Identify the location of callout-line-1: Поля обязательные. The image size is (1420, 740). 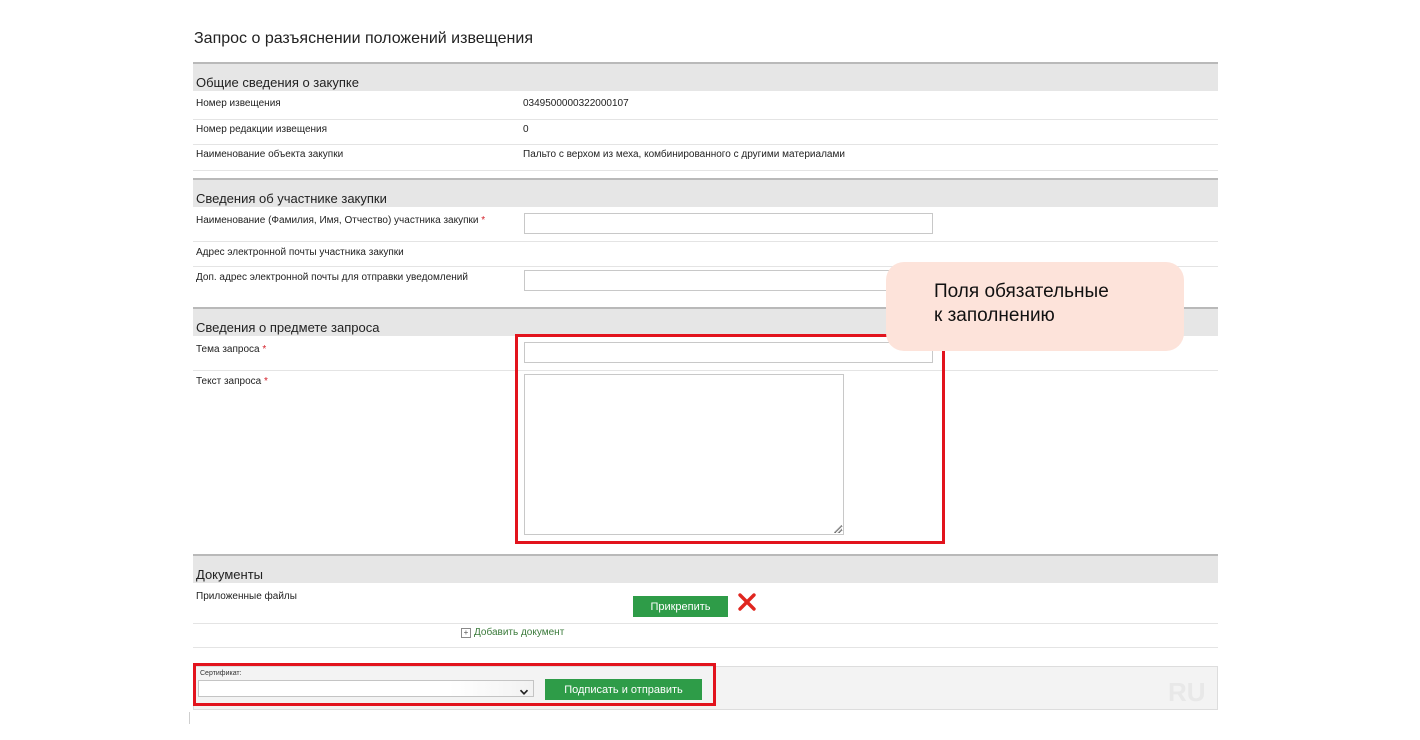
(1021, 291).